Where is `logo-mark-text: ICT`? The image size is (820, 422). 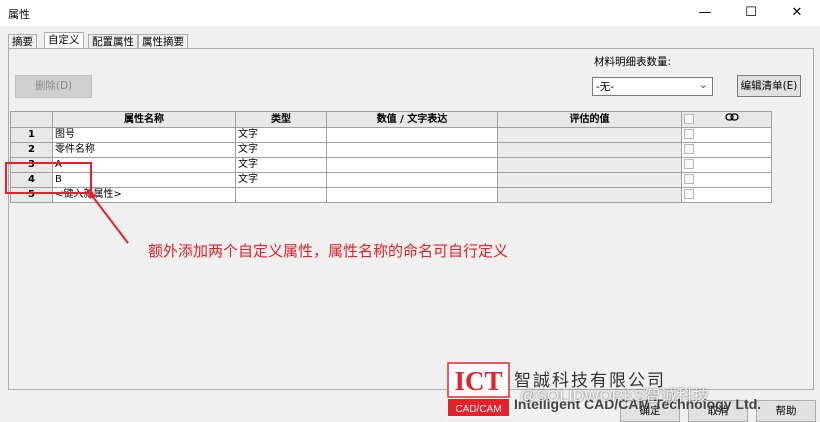
logo-mark-text: ICT is located at coordinates (478, 381).